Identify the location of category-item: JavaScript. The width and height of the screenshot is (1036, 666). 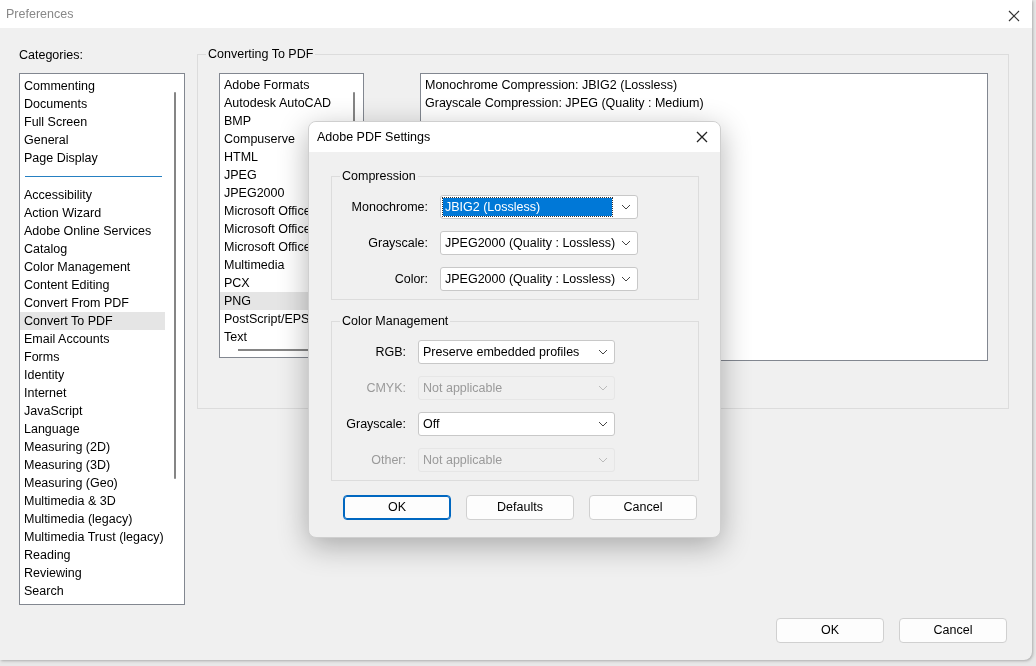
(92, 411).